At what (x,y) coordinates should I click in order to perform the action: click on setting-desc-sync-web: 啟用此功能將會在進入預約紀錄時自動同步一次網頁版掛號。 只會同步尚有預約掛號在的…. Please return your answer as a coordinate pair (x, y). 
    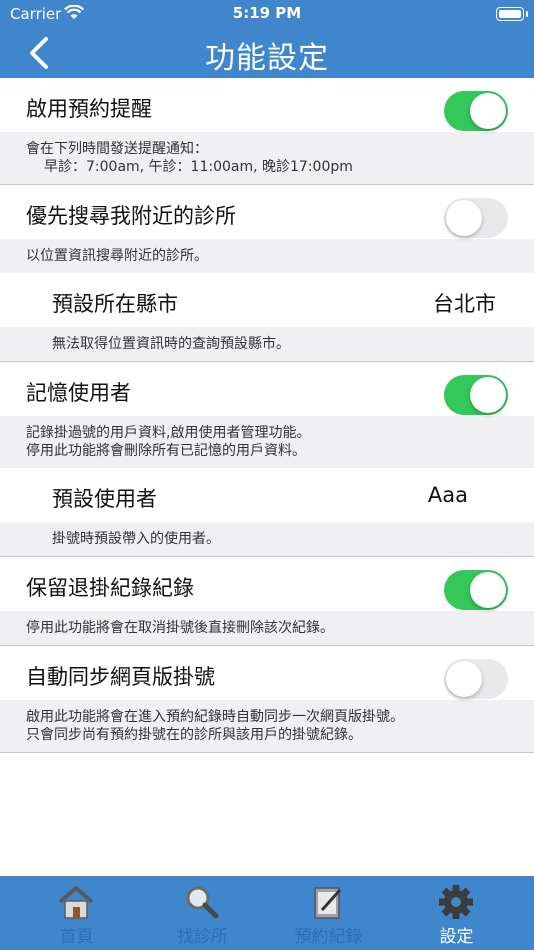
    Looking at the image, I should click on (267, 726).